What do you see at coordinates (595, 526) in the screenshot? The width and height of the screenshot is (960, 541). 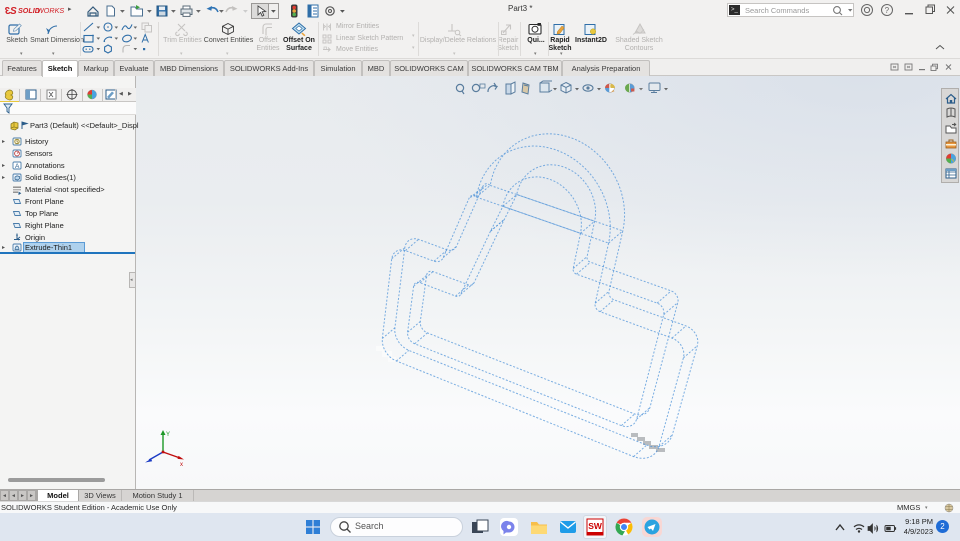 I see `svg-text: SW` at bounding box center [595, 526].